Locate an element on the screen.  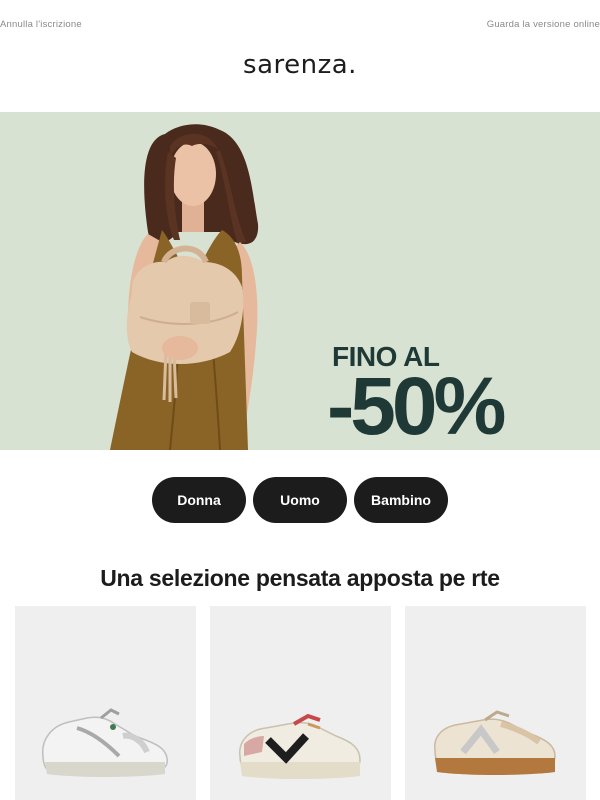
uomo-button: Uomo is located at coordinates (300, 500).